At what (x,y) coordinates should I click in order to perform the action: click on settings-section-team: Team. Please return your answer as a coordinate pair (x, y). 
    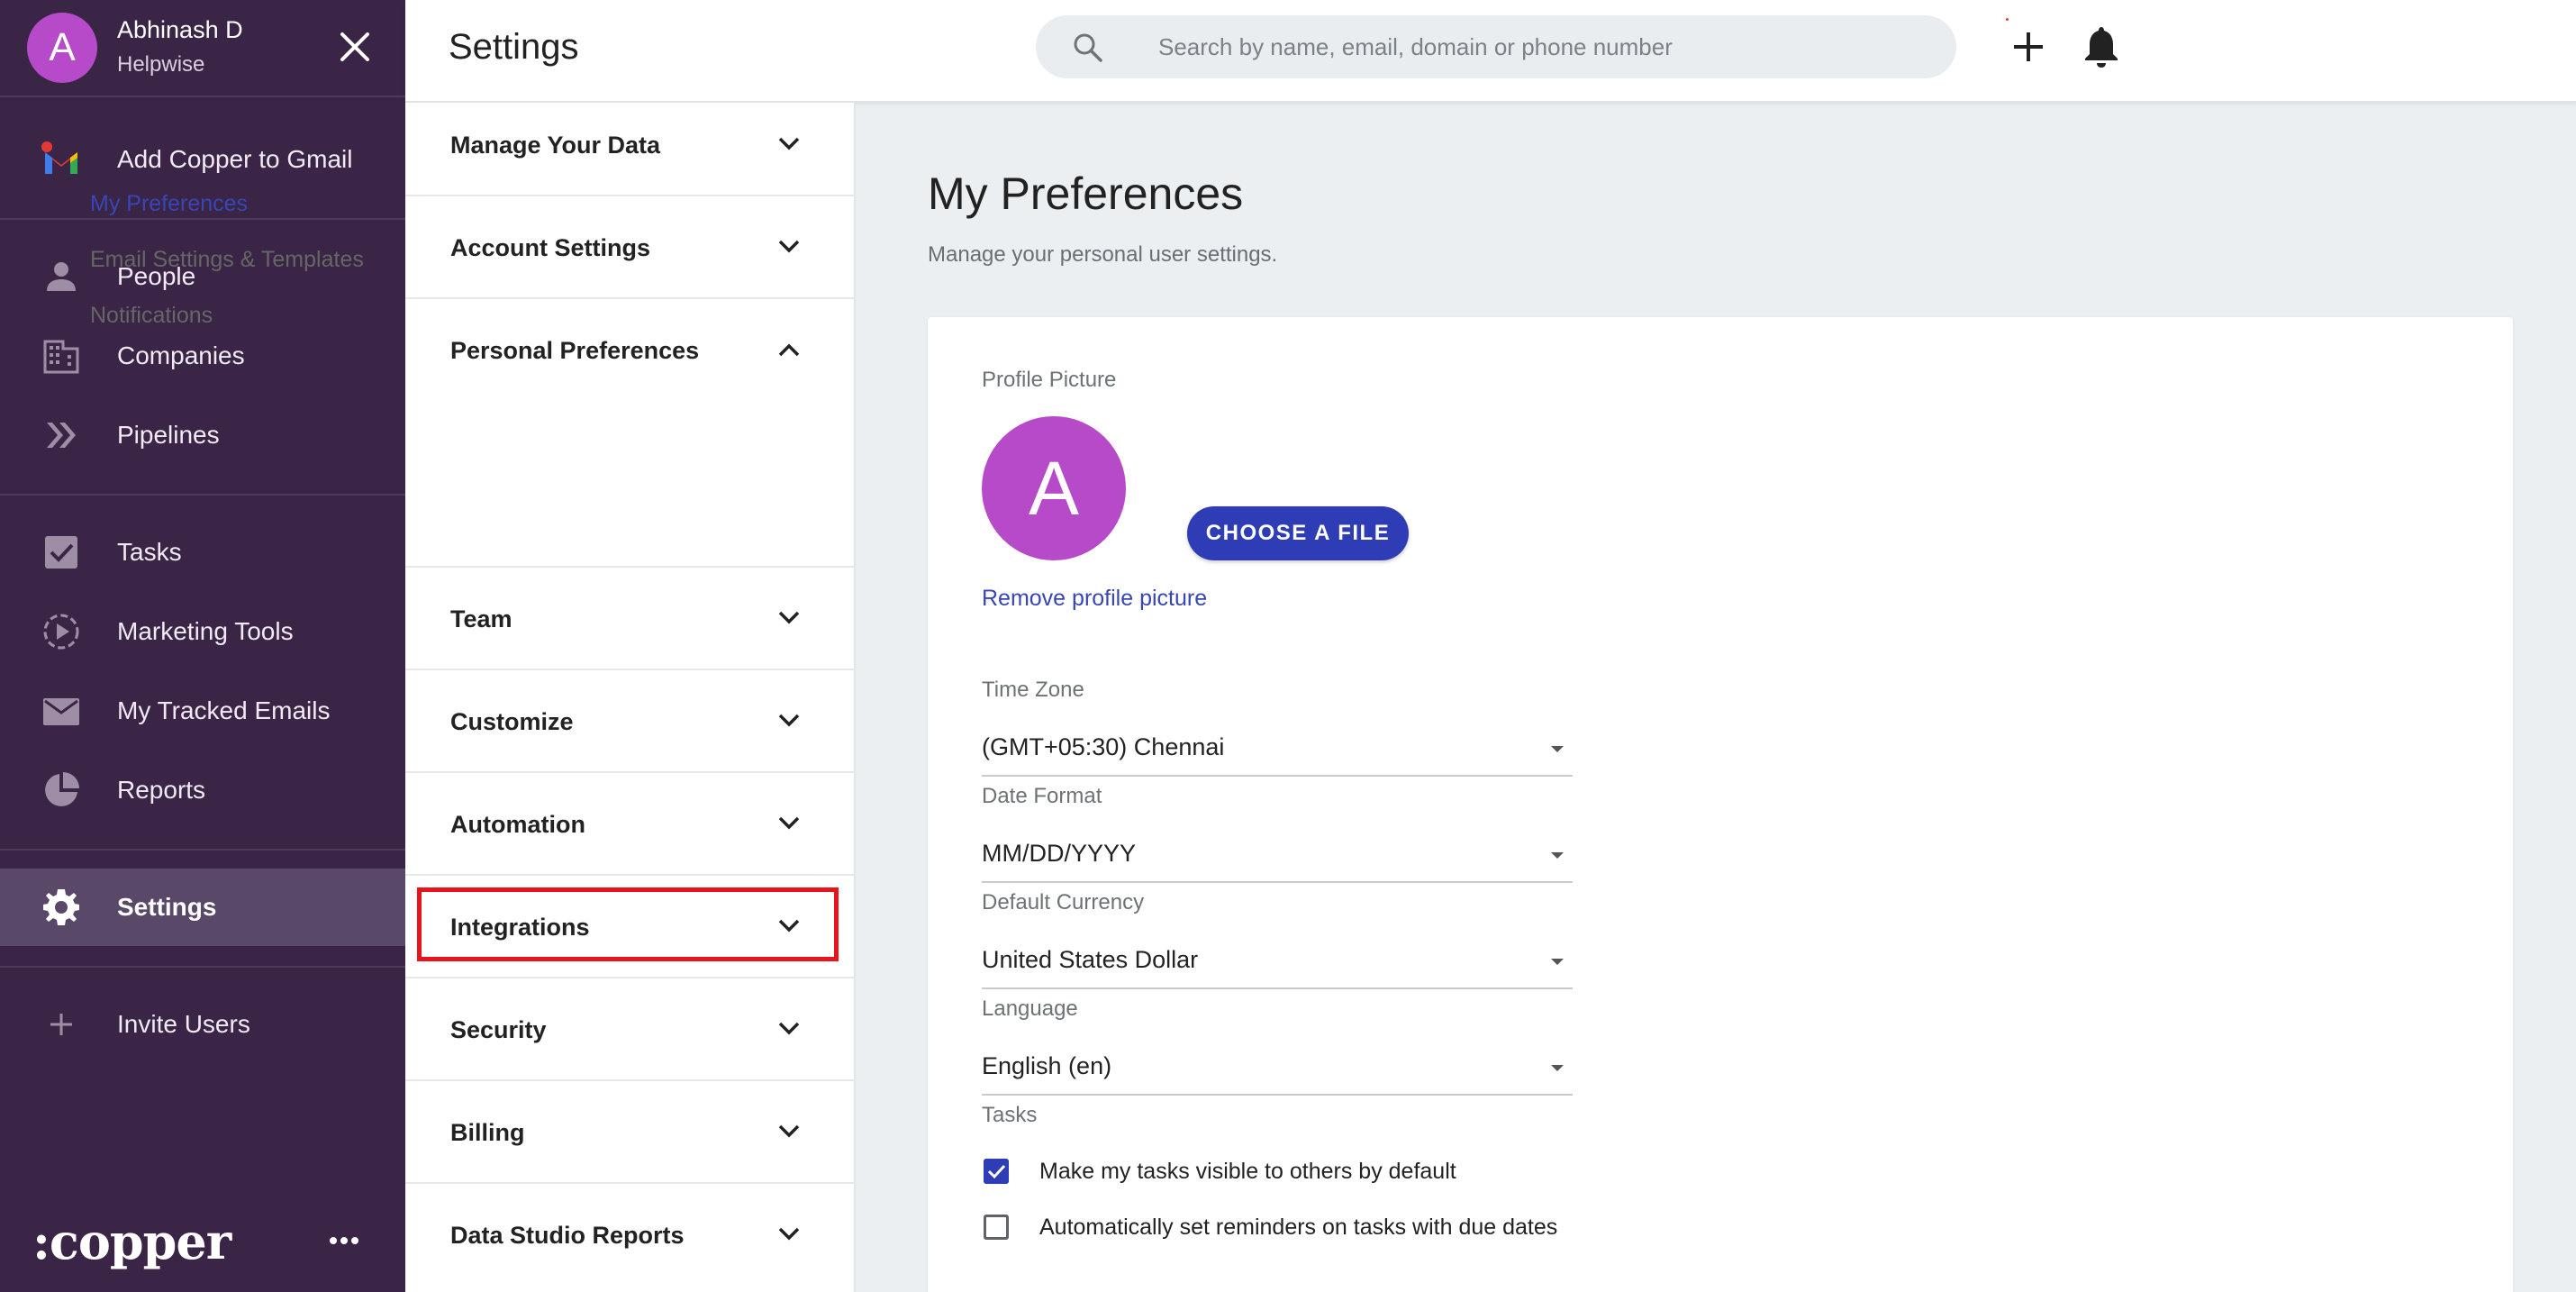
    Looking at the image, I should click on (630, 619).